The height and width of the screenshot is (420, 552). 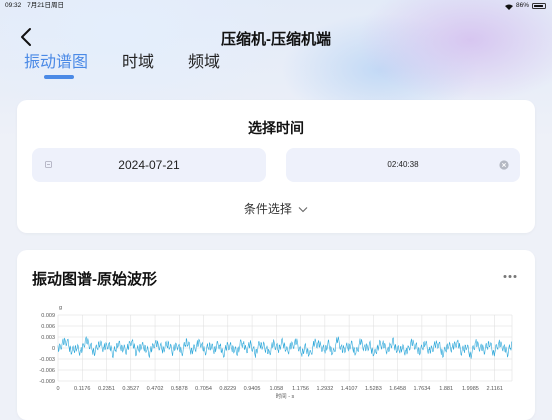 I want to click on y-tick-label: 0.003, so click(x=48, y=338).